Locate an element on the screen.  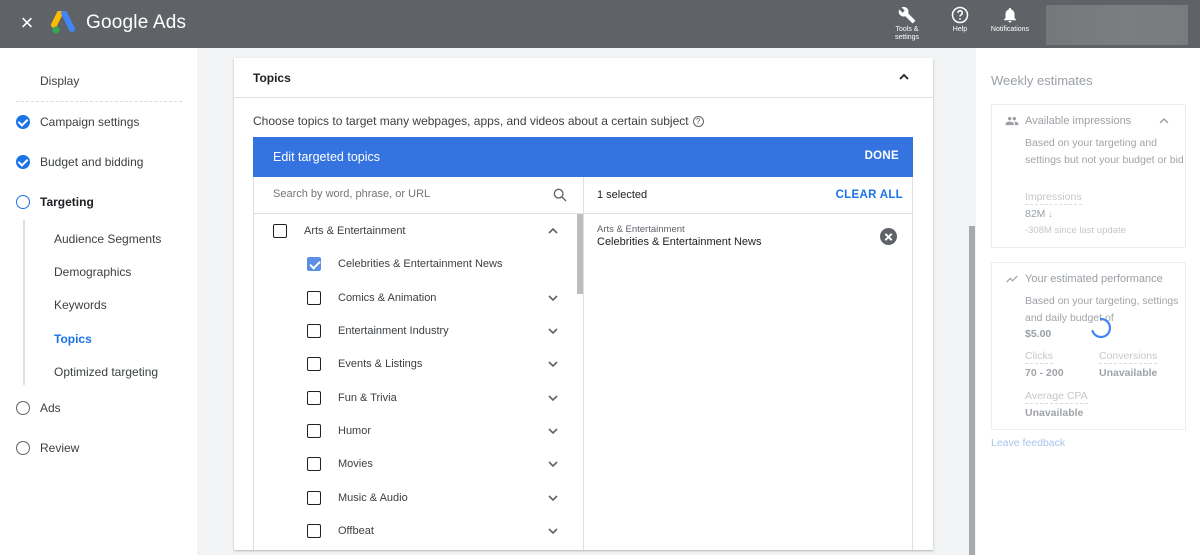
people-icon is located at coordinates (1012, 121).